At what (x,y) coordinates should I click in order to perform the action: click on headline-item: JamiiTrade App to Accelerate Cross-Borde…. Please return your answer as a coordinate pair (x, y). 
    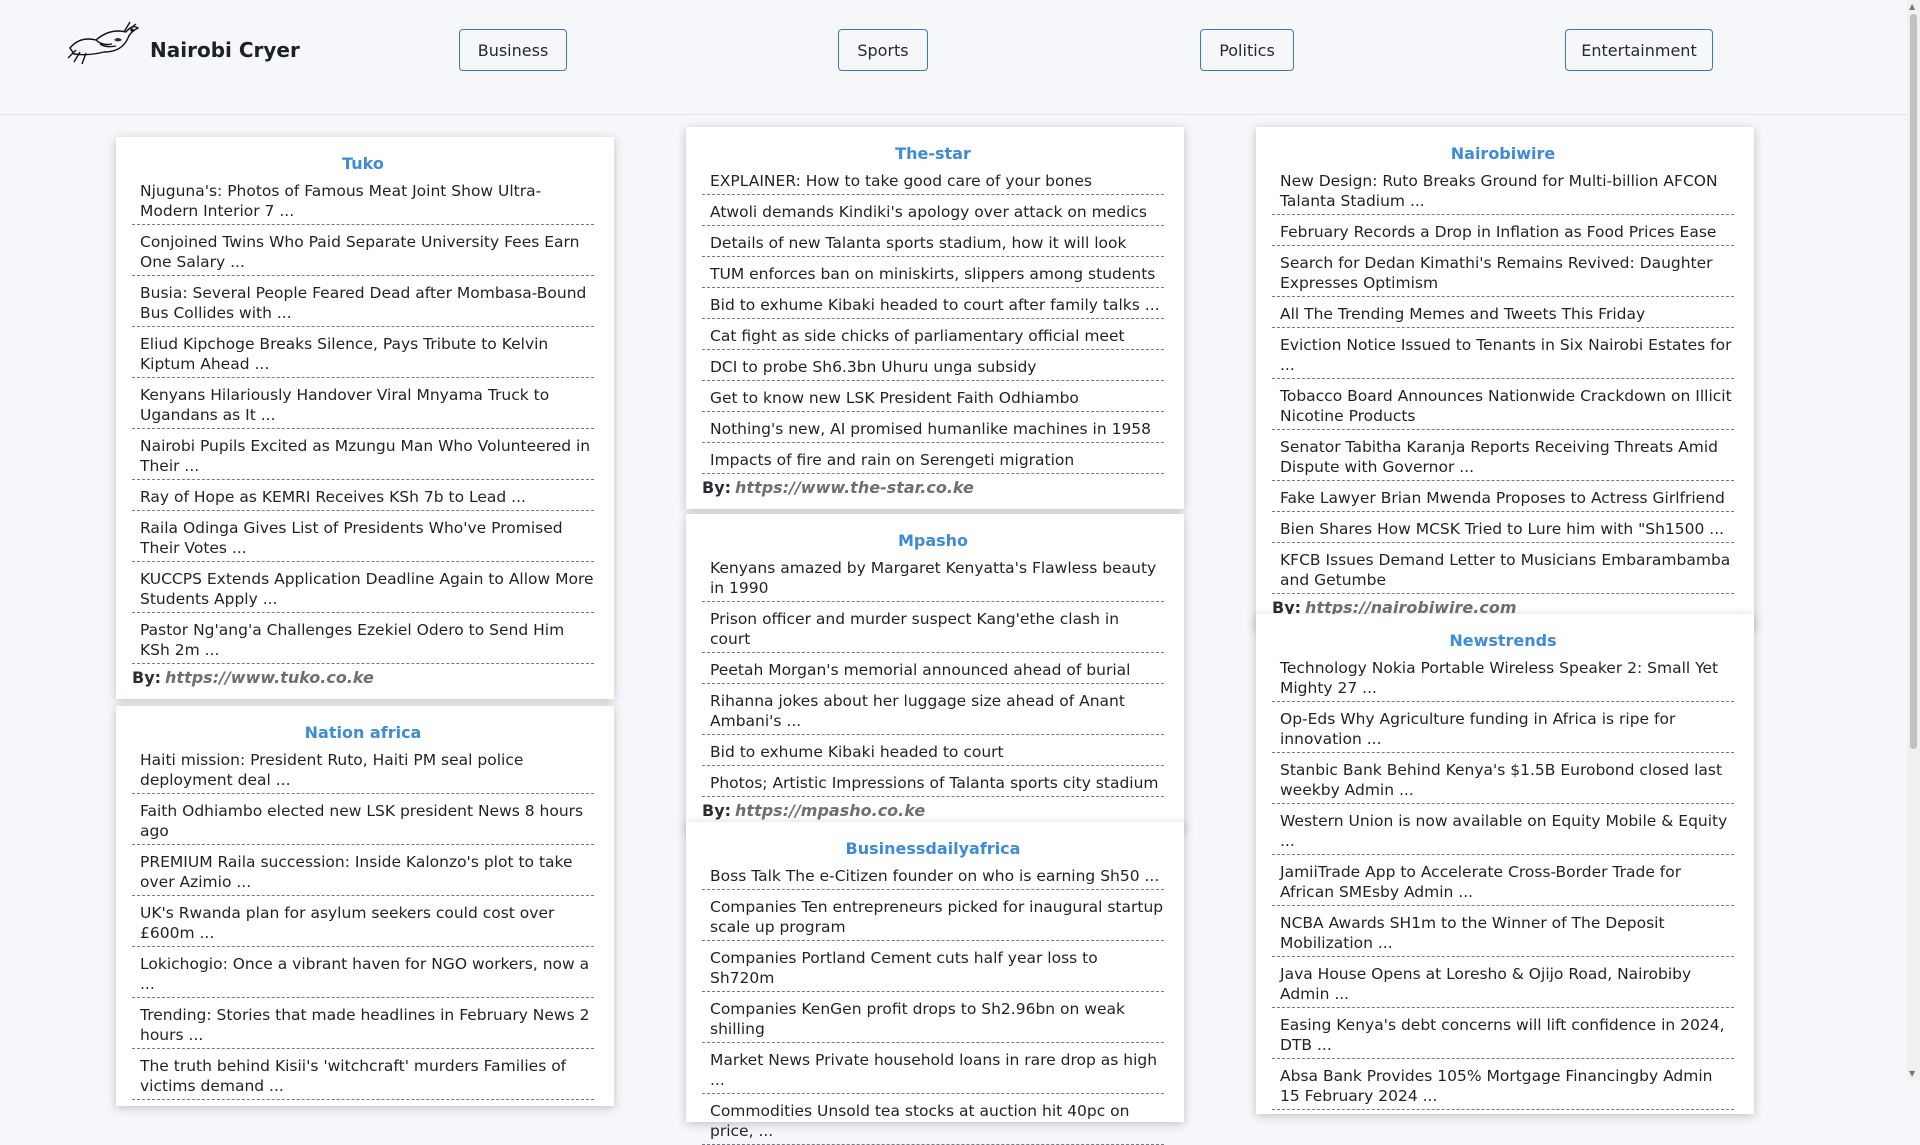
    Looking at the image, I should click on (1503, 882).